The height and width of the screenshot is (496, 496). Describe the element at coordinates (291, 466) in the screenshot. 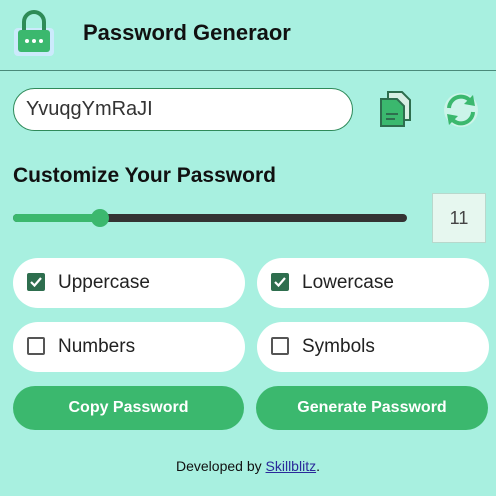

I see `skillblitz-link: Skillblitz` at that location.